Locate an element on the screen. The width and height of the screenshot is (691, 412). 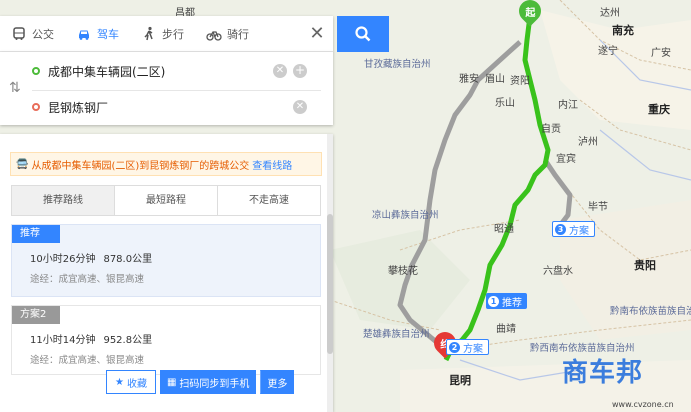
favorite-button: ★ 收藏 is located at coordinates (131, 382).